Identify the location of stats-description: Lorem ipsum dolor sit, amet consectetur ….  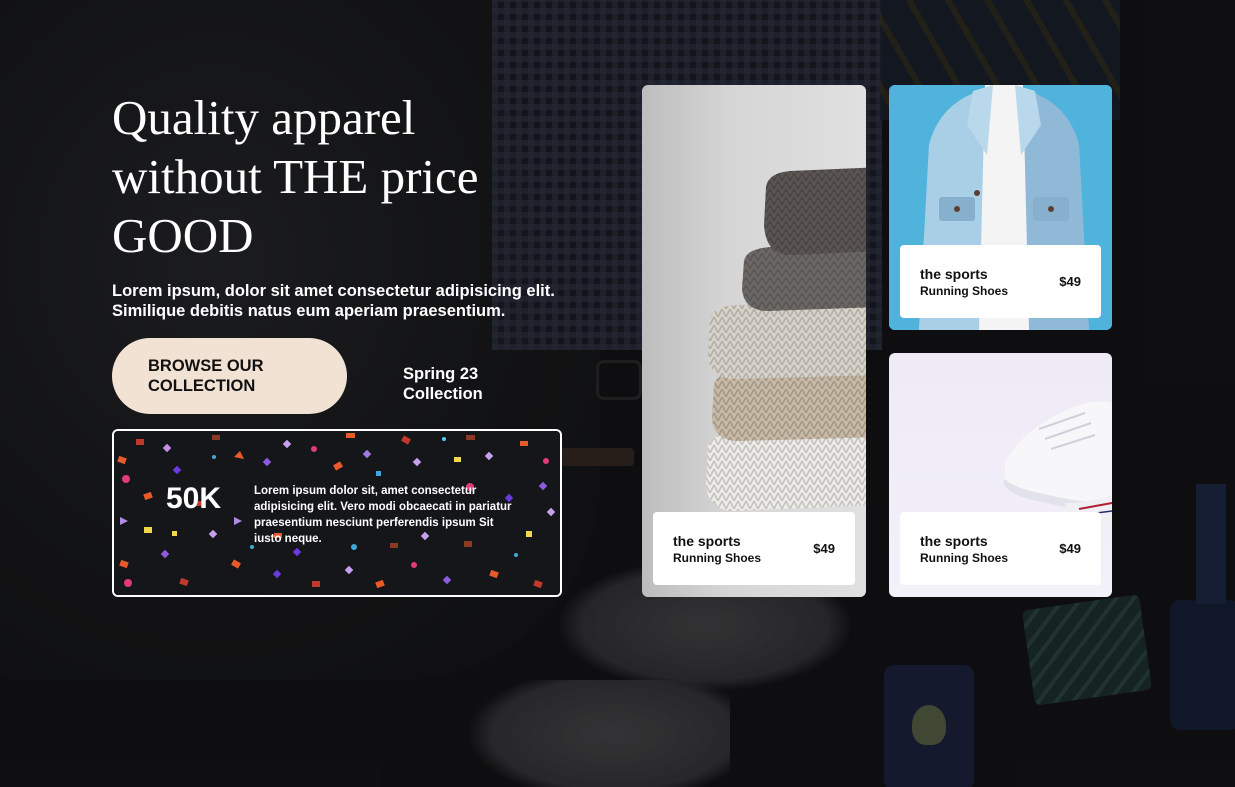
(383, 515).